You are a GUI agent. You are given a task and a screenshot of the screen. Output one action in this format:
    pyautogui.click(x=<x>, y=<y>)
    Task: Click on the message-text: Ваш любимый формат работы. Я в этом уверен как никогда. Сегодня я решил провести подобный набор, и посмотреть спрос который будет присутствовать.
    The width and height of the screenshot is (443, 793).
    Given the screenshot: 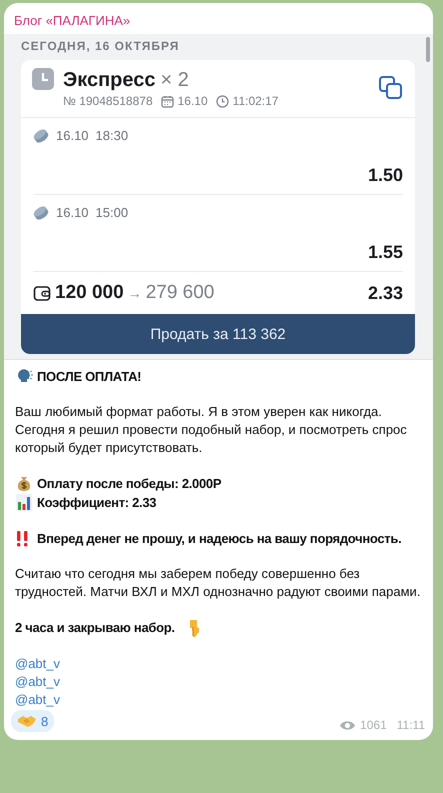 What is the action you would take?
    pyautogui.click(x=211, y=430)
    